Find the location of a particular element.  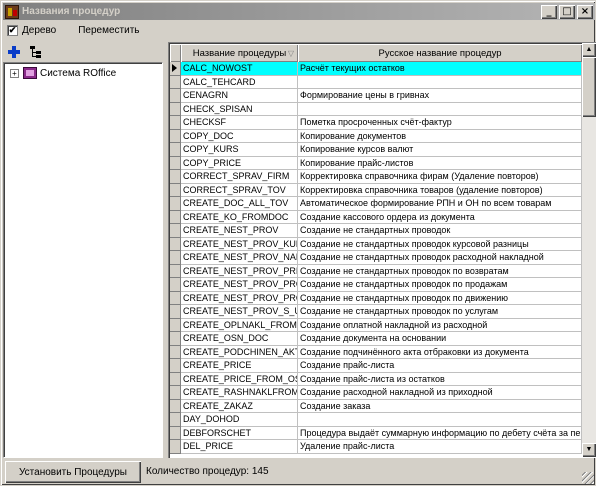

procedure-name-cell: CALC_TEHCARD is located at coordinates (239, 82).